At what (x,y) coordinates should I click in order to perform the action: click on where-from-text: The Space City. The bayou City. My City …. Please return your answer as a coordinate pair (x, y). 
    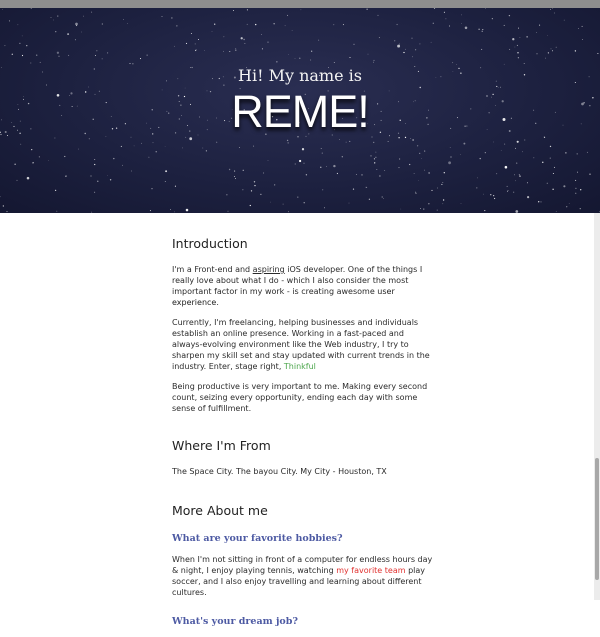
    Looking at the image, I should click on (303, 471).